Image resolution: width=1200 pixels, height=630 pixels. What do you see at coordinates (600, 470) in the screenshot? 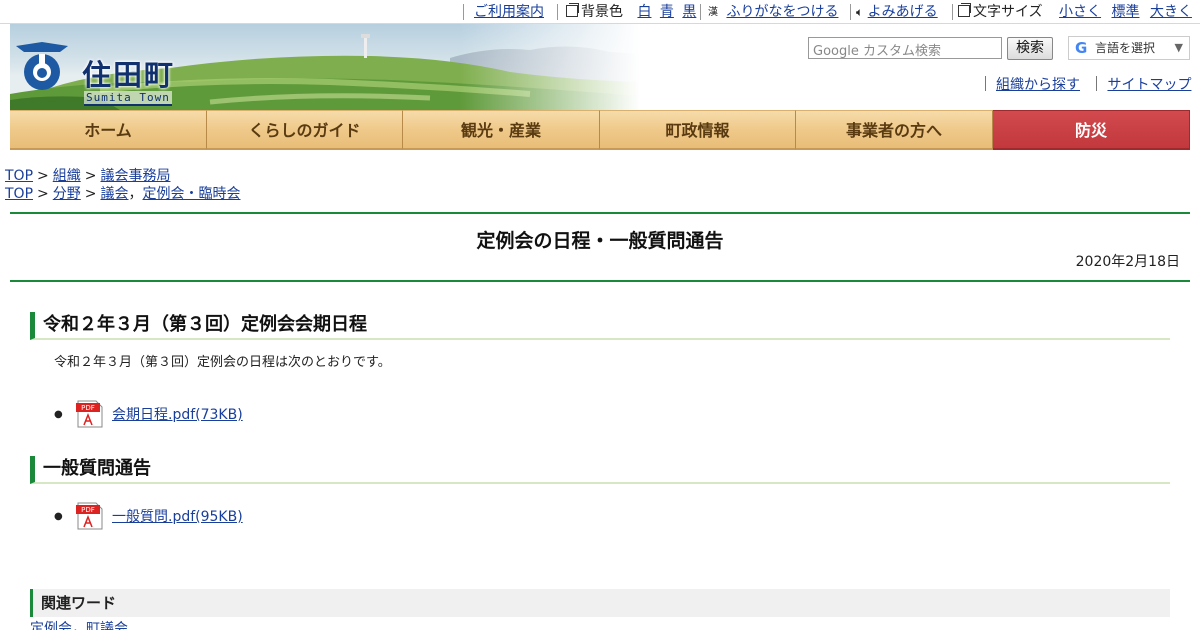
I see `section-heading-general-questions: 一般質問通告` at bounding box center [600, 470].